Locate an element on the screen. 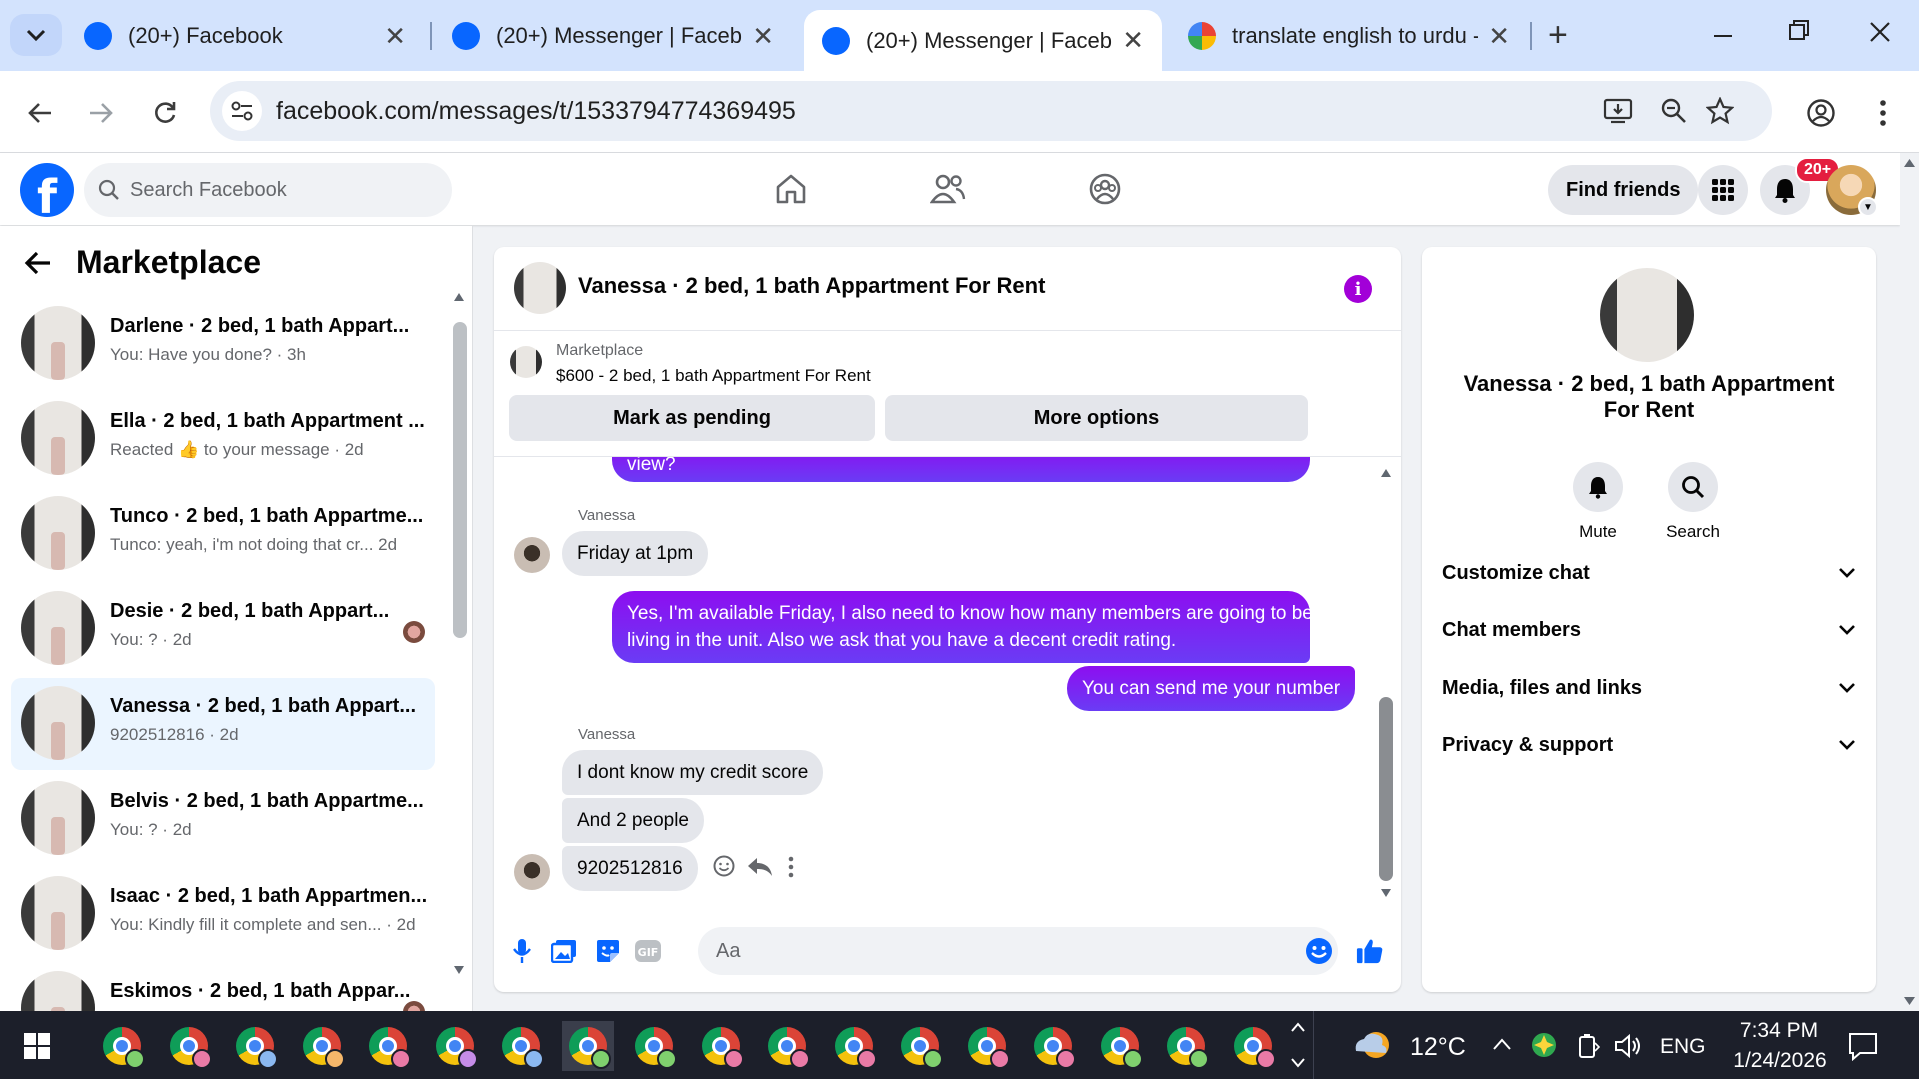 The height and width of the screenshot is (1079, 1919). incoming-message: And 2 people is located at coordinates (633, 820).